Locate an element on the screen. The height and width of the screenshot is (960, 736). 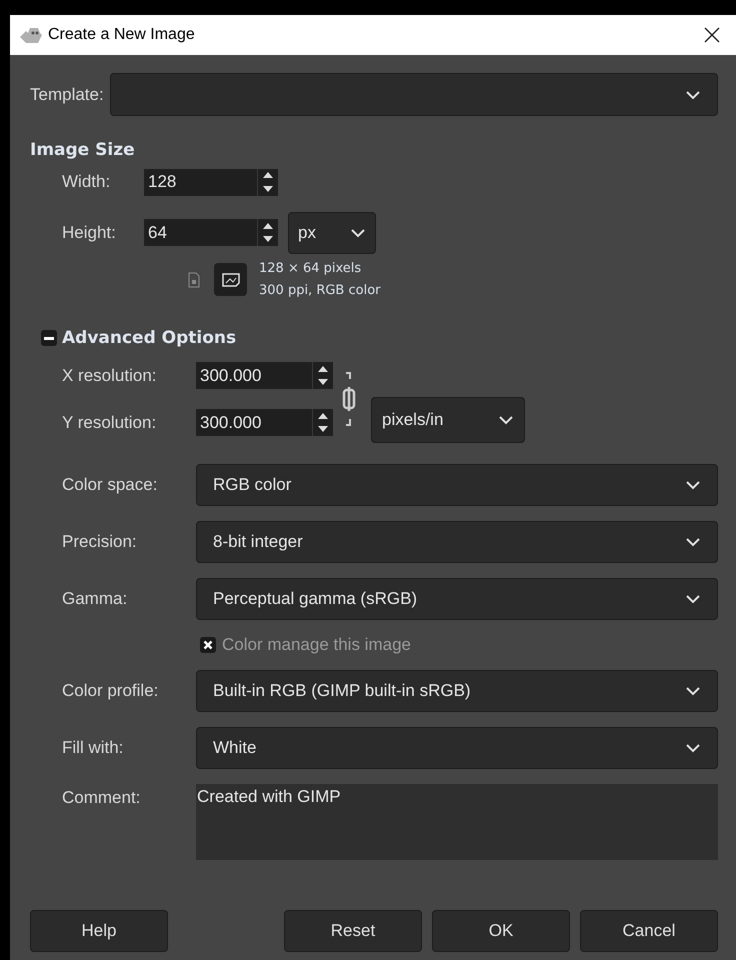
dropdown: px is located at coordinates (332, 233).